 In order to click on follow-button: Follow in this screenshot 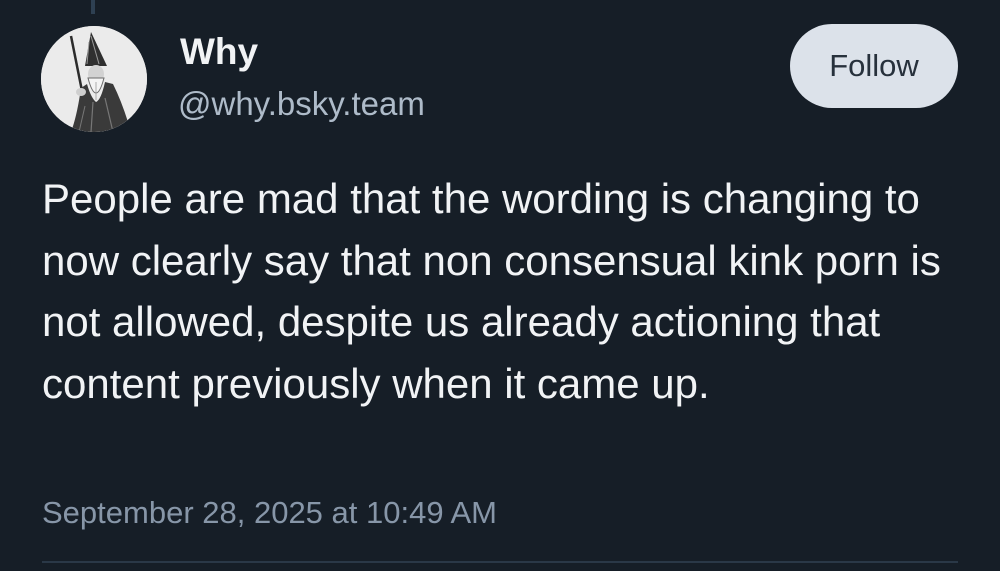, I will do `click(874, 66)`.